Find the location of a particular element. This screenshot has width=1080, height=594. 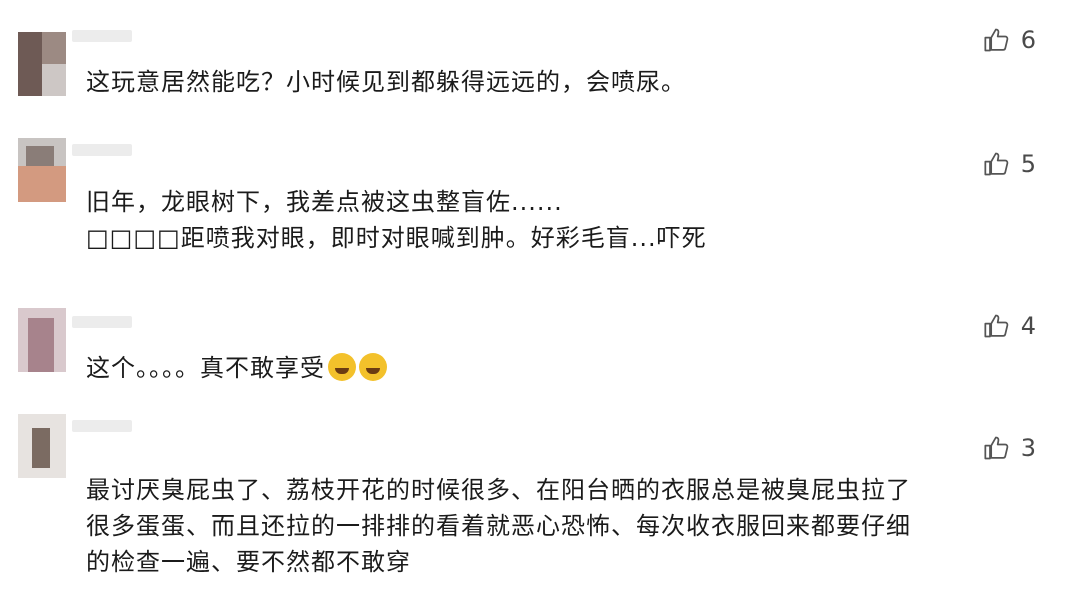

rolling-laughing-emoji-icon is located at coordinates (342, 367).